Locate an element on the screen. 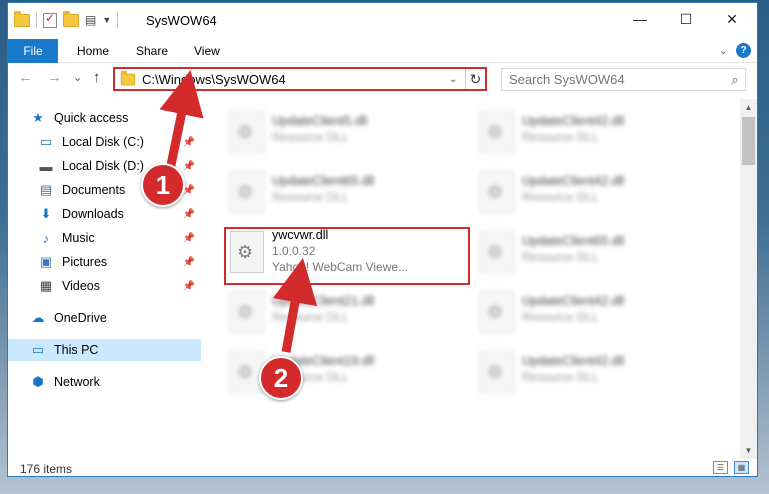 The width and height of the screenshot is (769, 494). search-icon: ⌕ is located at coordinates (735, 80).